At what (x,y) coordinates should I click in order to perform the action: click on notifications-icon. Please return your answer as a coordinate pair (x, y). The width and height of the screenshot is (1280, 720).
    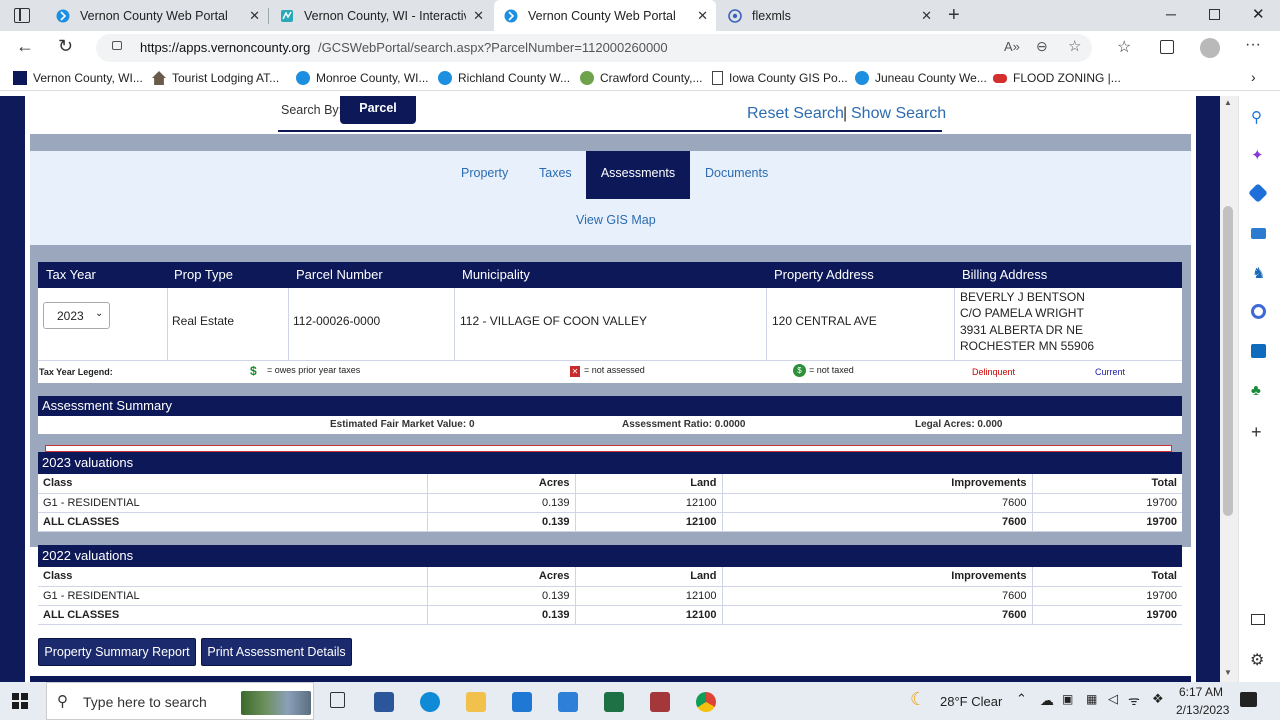
    Looking at the image, I should click on (1248, 699).